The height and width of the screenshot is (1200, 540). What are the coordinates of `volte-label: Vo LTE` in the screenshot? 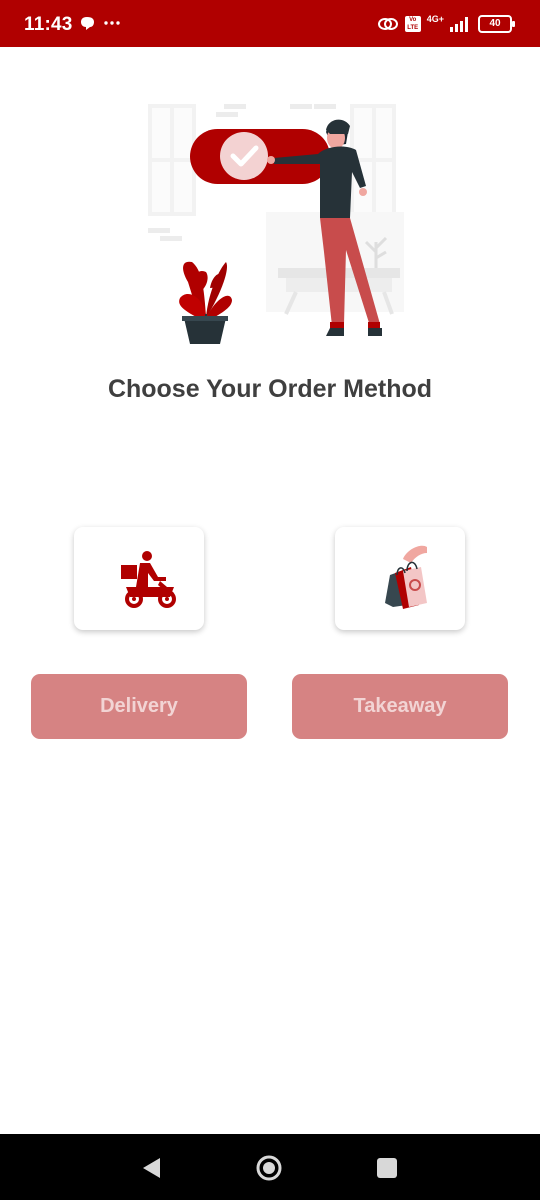 It's located at (413, 24).